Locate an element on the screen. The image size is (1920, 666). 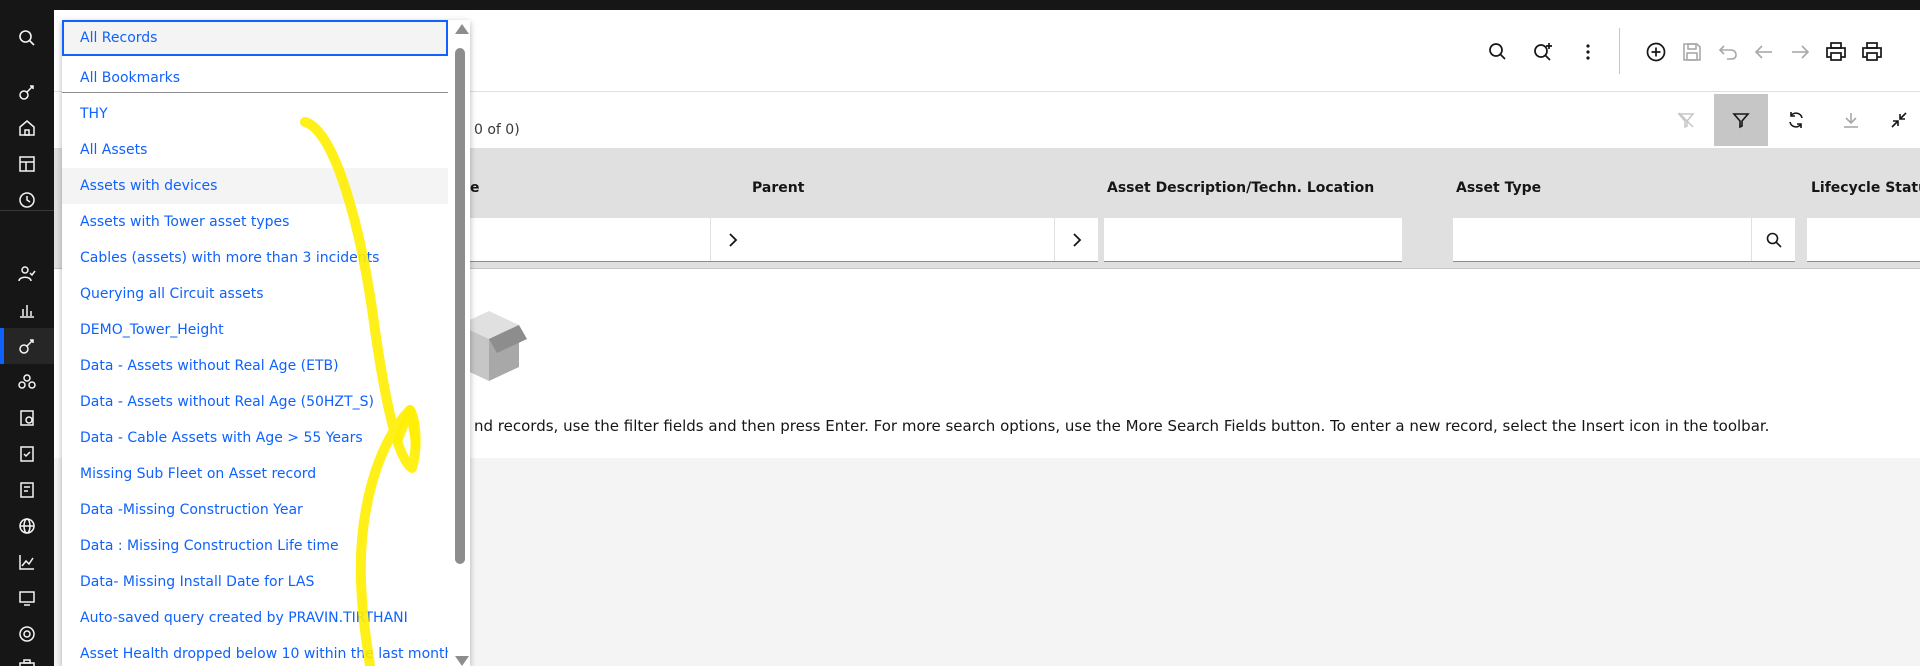
home-icon is located at coordinates (27, 128).